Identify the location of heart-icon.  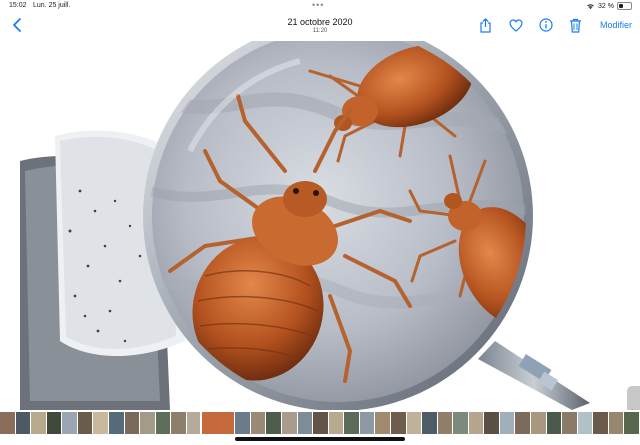
(516, 25).